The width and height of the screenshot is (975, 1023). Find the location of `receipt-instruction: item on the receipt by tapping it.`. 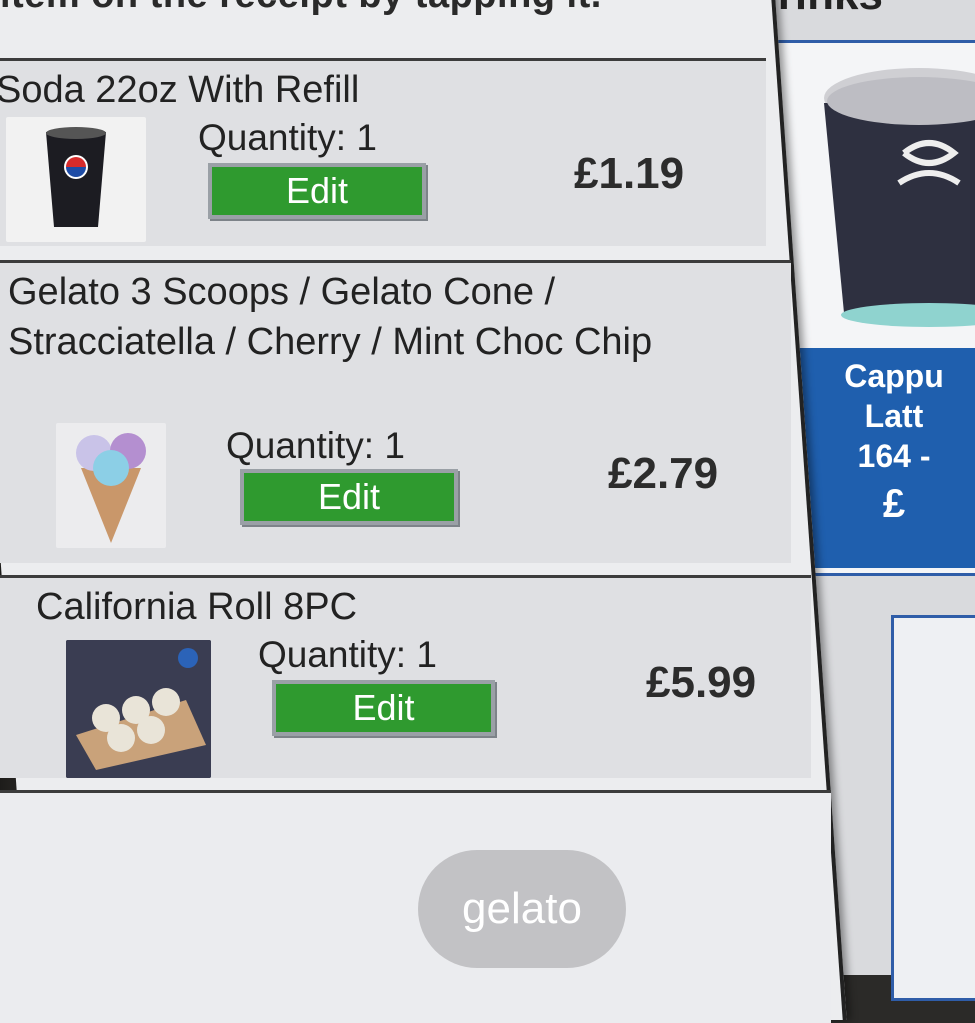

receipt-instruction: item on the receipt by tapping it. is located at coordinates (370, 8).